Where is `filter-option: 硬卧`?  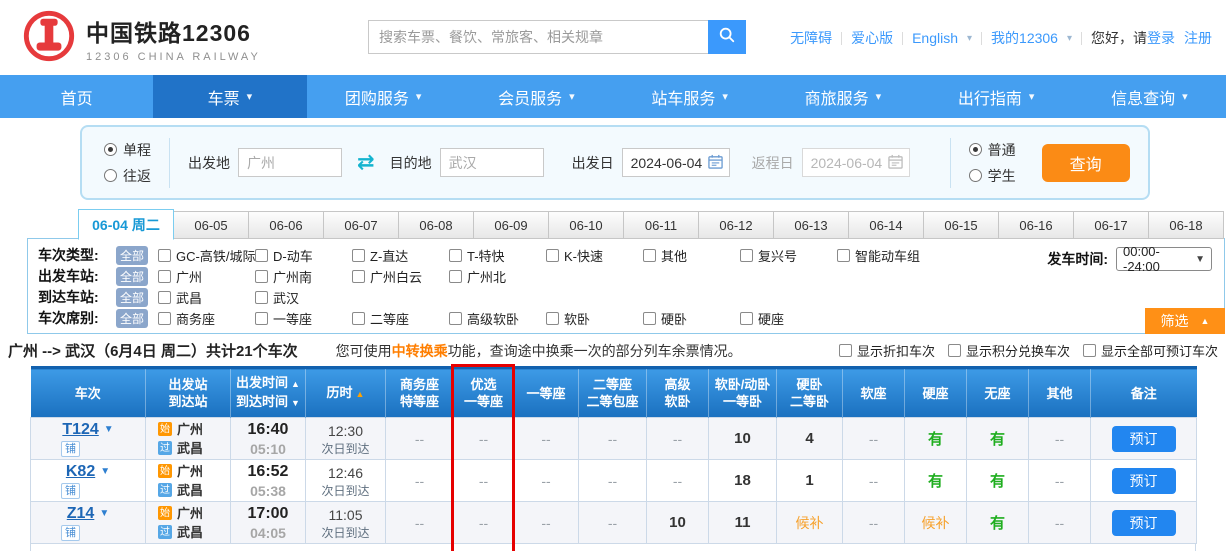
filter-option: 硬卧 is located at coordinates (691, 318).